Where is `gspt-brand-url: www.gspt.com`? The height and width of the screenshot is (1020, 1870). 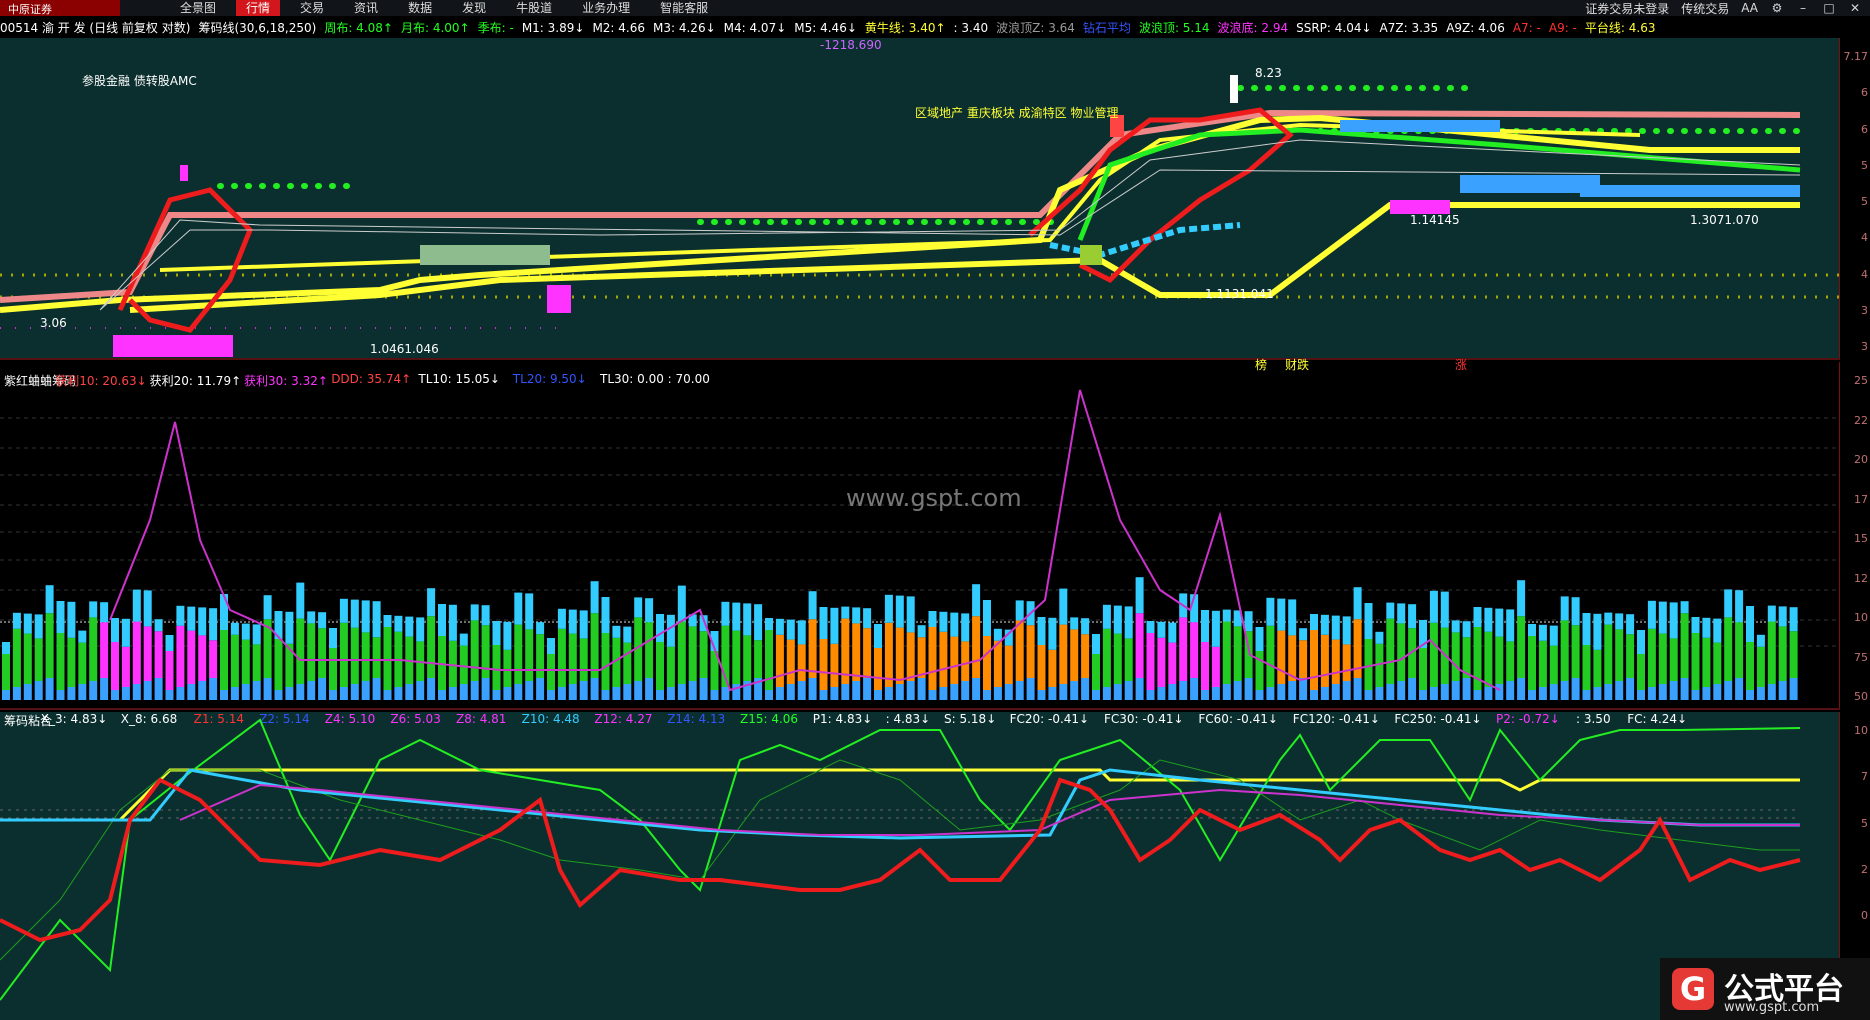
gspt-brand-url: www.gspt.com is located at coordinates (1772, 1007).